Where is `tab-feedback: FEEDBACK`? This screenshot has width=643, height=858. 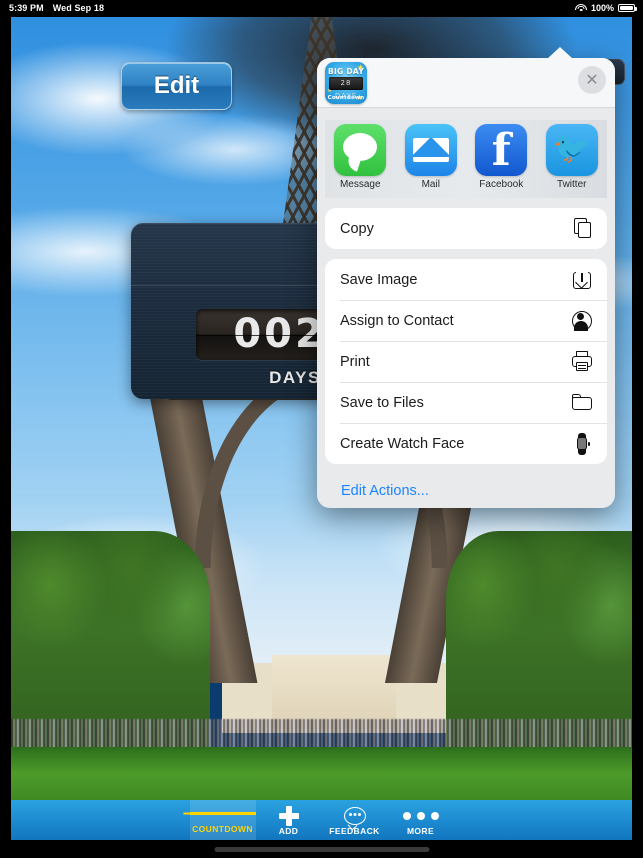
tab-feedback: FEEDBACK is located at coordinates (355, 820).